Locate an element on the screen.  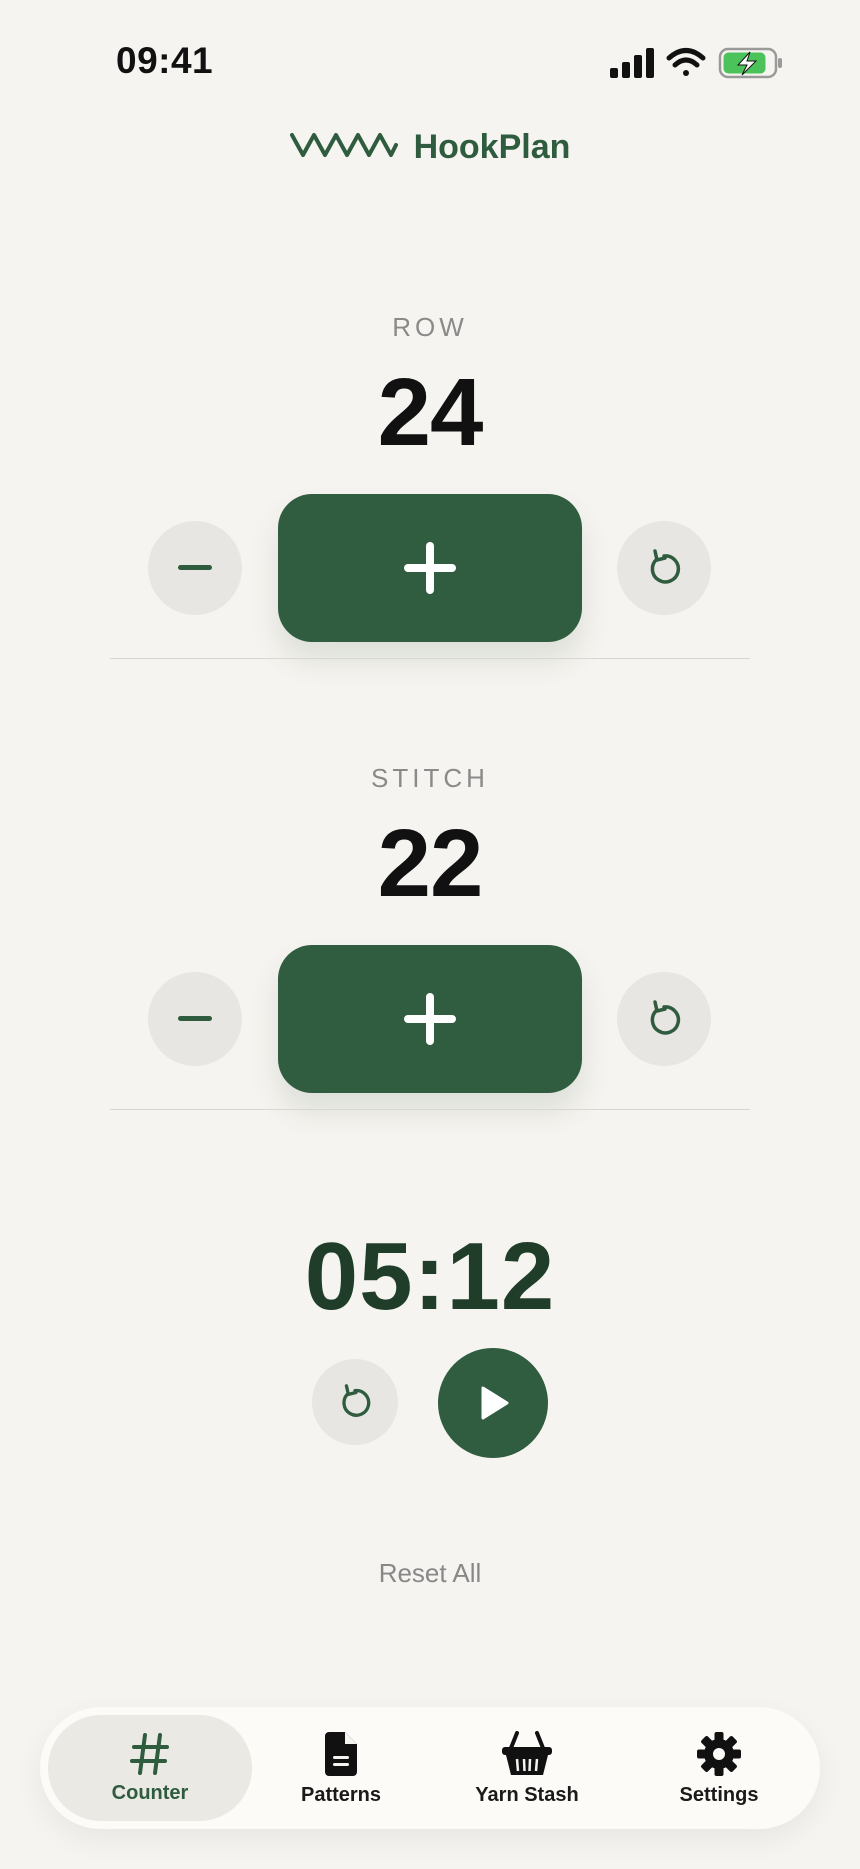
hash-icon is located at coordinates (149, 1753).